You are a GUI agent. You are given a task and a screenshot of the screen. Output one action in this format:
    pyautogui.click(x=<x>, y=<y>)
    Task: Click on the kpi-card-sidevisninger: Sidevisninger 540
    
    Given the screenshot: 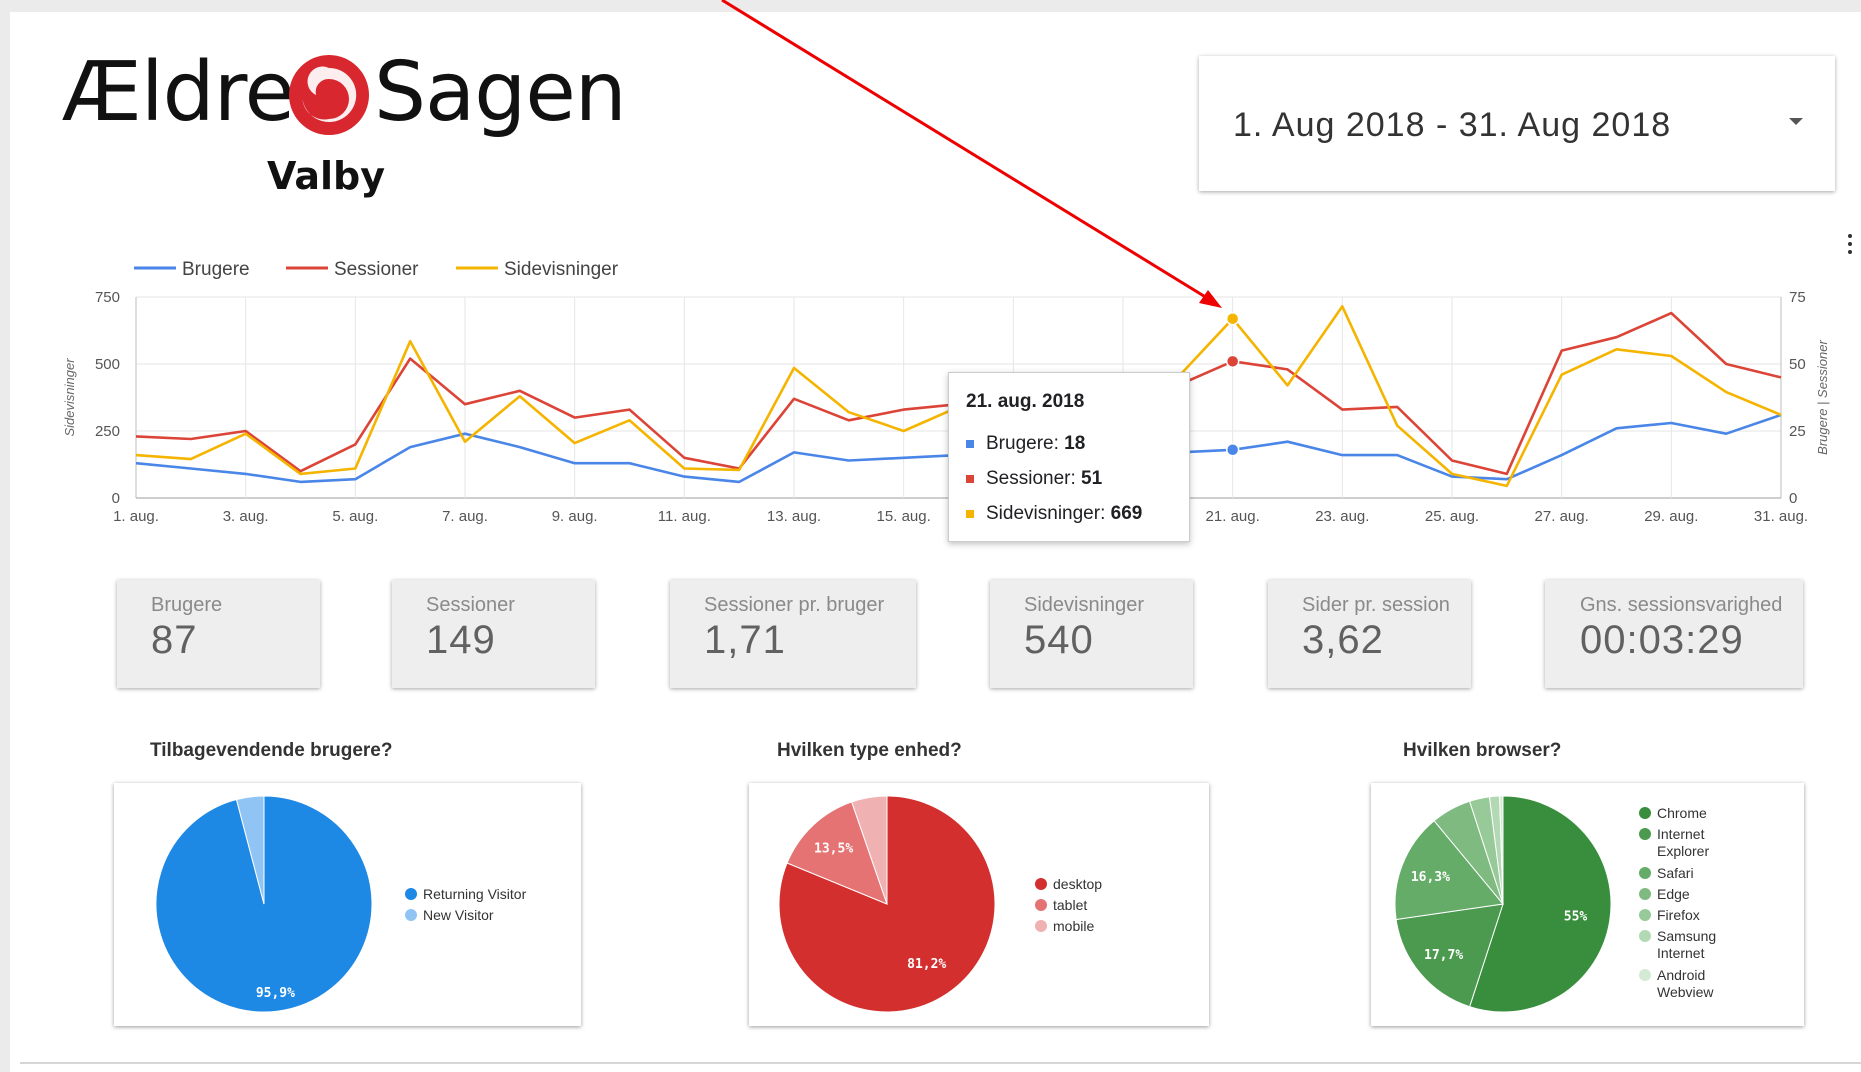 What is the action you would take?
    pyautogui.click(x=1091, y=634)
    